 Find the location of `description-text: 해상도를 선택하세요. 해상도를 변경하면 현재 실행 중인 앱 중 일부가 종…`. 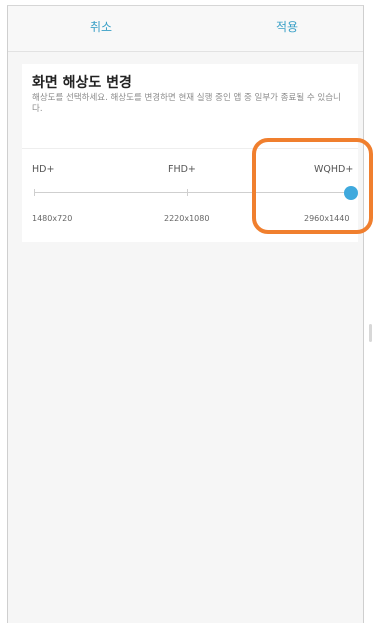

description-text: 해상도를 선택하세요. 해상도를 변경하면 현재 실행 중인 앱 중 일부가 종… is located at coordinates (186, 103).